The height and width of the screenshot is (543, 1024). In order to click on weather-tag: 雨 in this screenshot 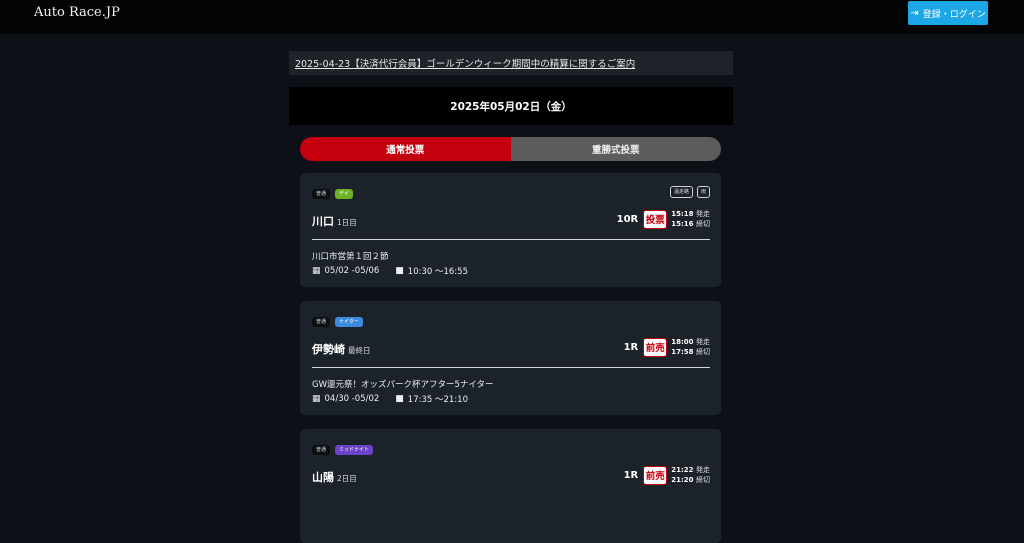, I will do `click(703, 192)`.